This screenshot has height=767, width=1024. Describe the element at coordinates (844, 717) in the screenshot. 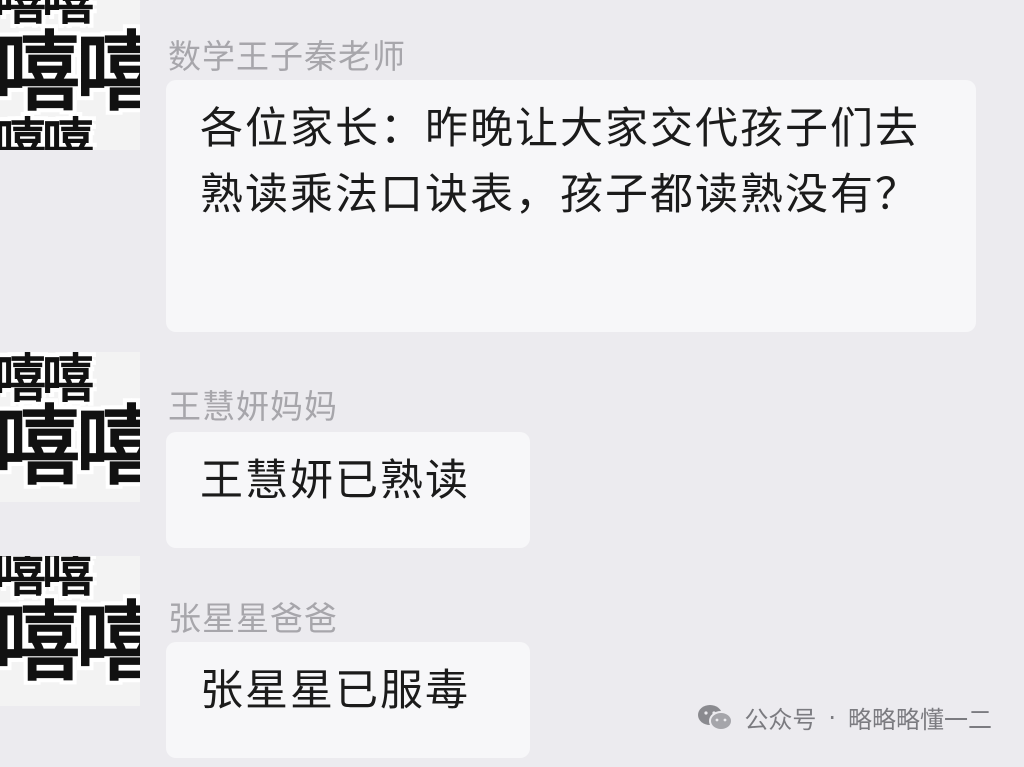

I see `watermark: 公众号 · 略略略懂一二` at that location.